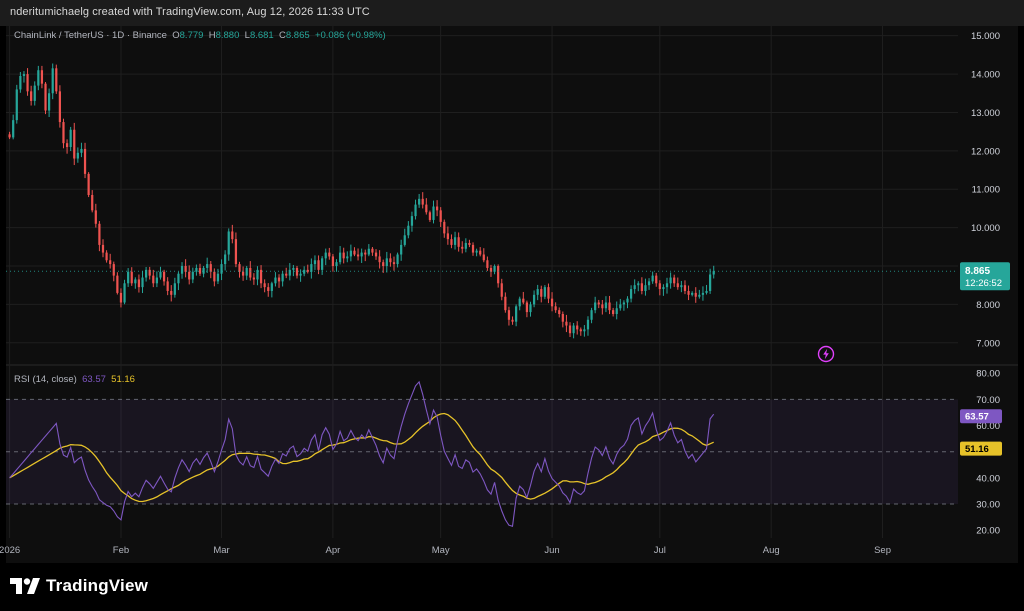  Describe the element at coordinates (988, 343) in the screenshot. I see `price-tick-label: 7.000` at that location.